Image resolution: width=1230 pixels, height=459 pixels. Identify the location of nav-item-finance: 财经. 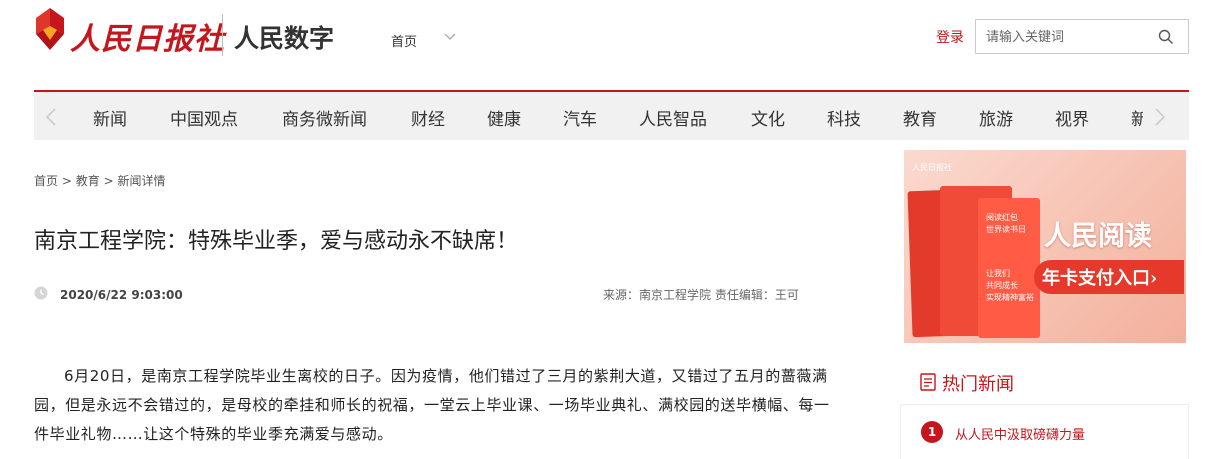
(428, 117).